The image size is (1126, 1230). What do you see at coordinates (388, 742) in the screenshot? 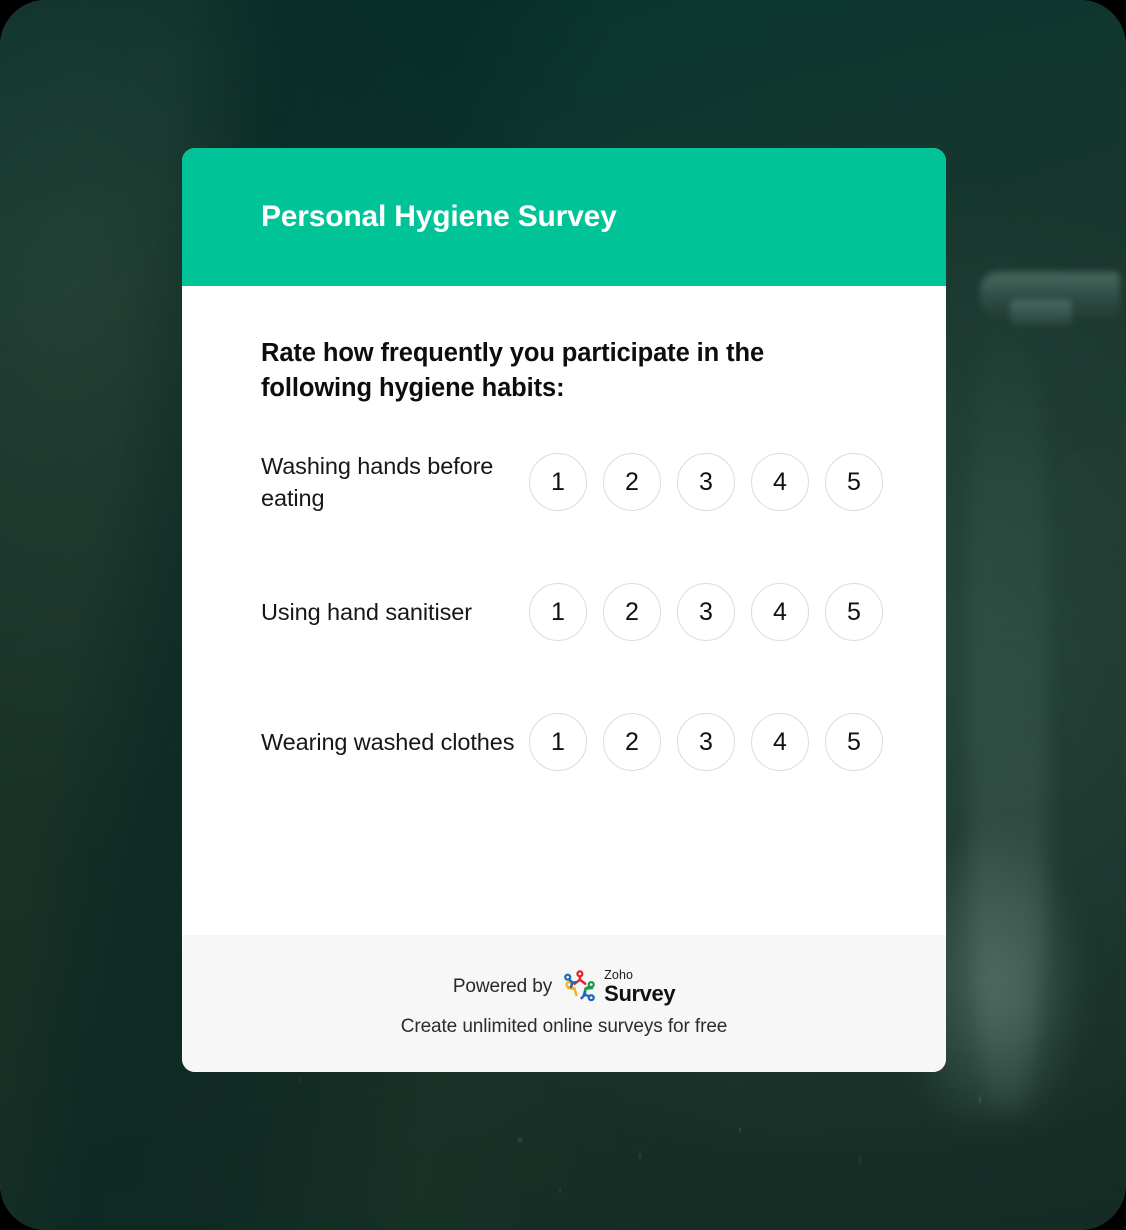
I see `matrix-row-label: Wearing washed clothes` at bounding box center [388, 742].